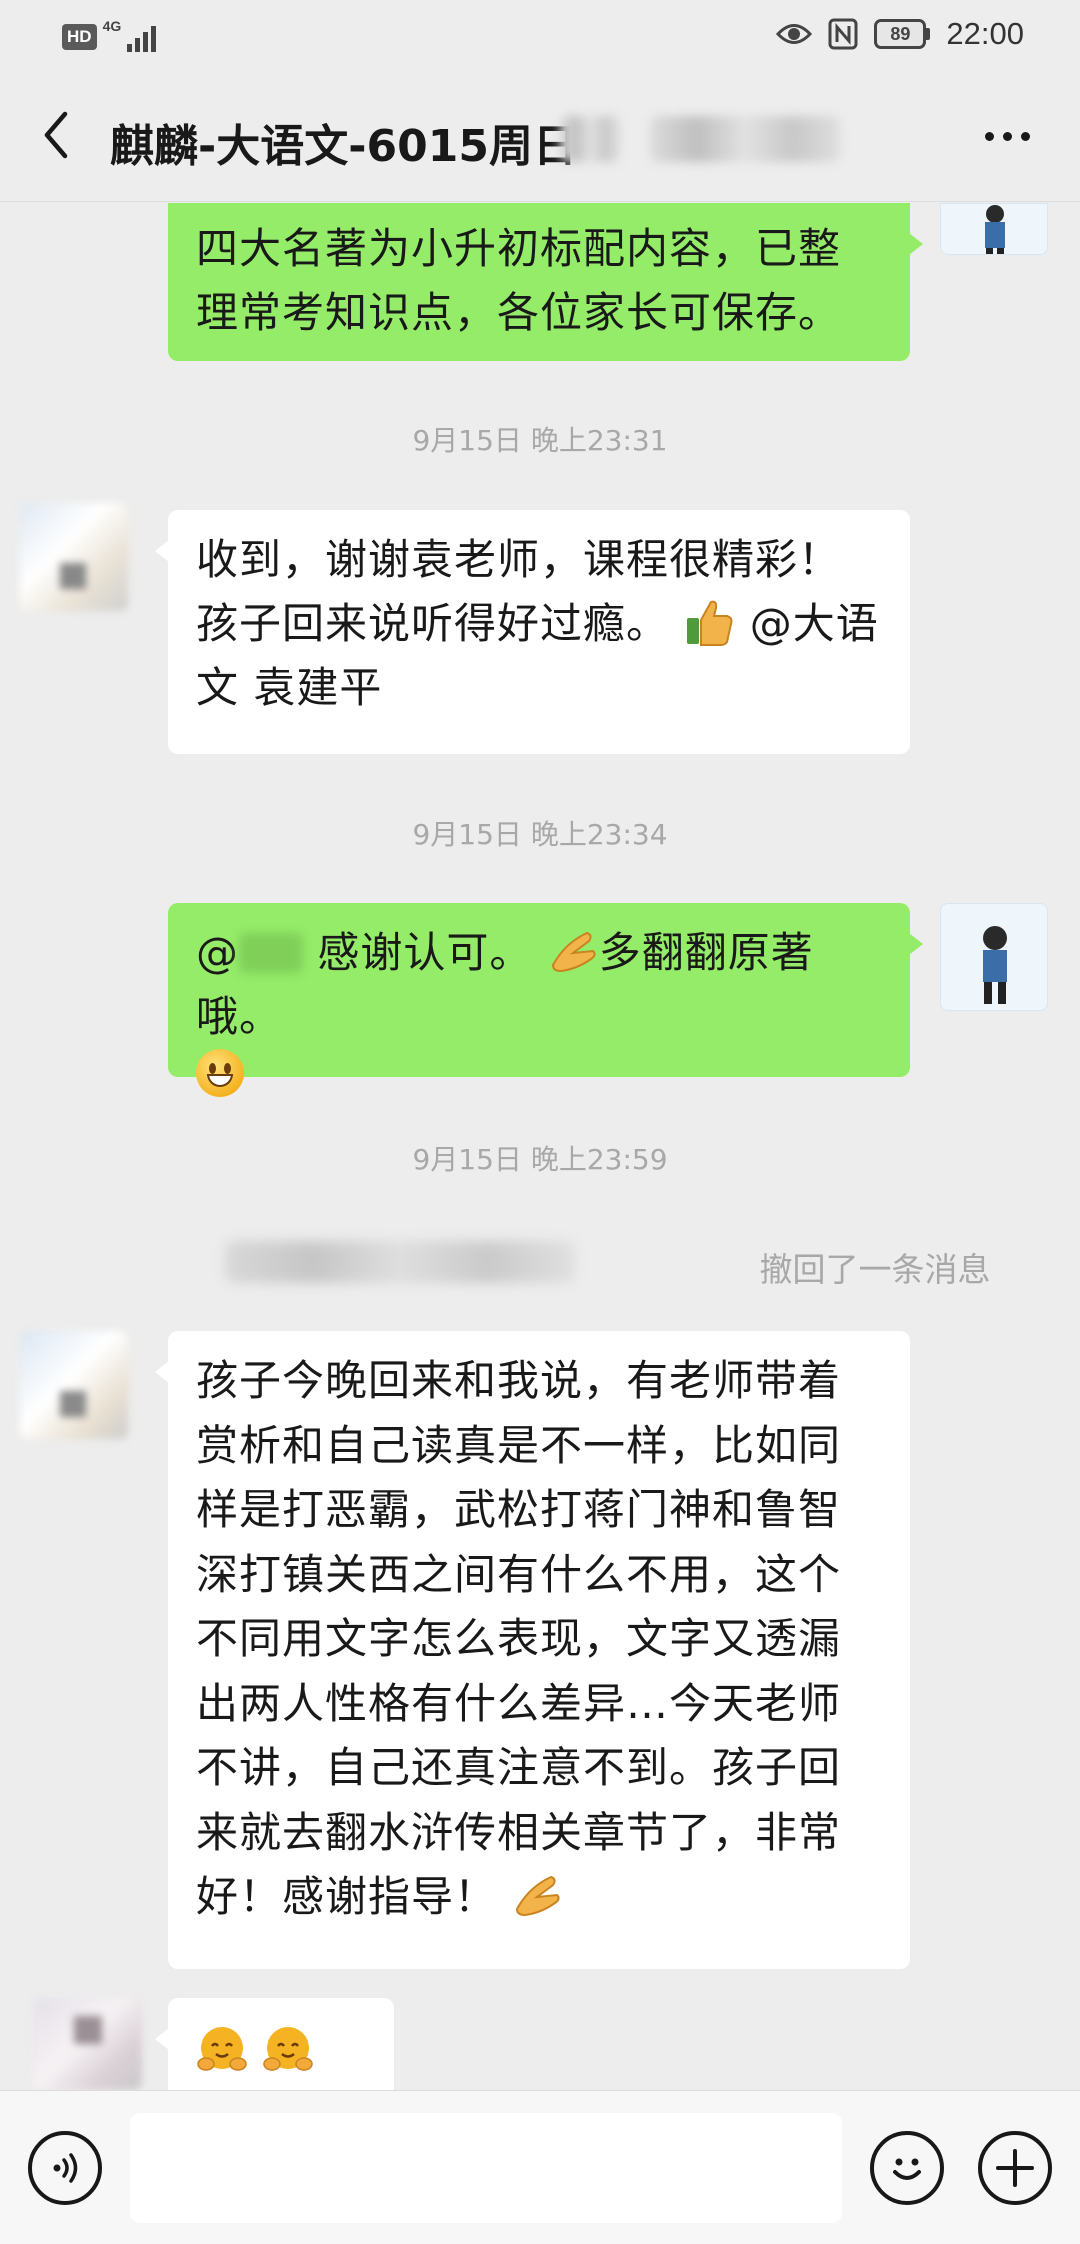  I want to click on status-bar: HD 4G 89 22:00, so click(540, 36).